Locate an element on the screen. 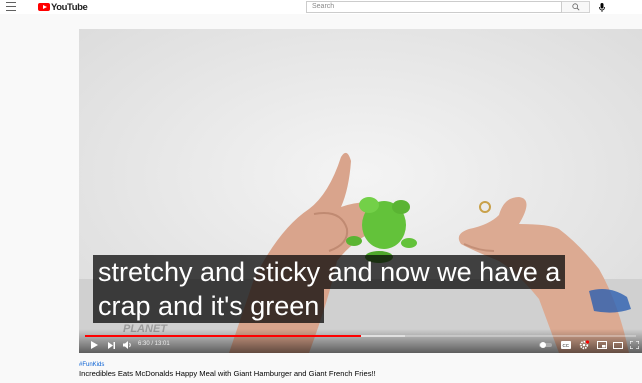  progress-played is located at coordinates (223, 336).